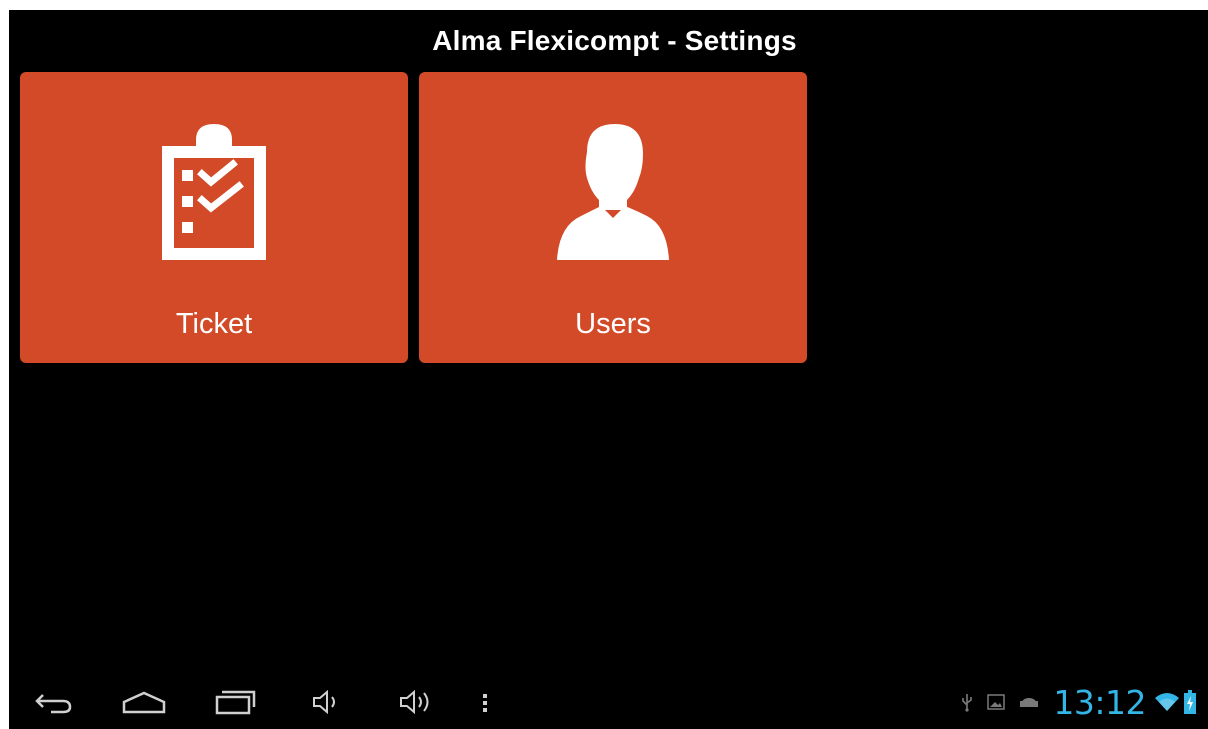  I want to click on clock: 13:12, so click(1099, 702).